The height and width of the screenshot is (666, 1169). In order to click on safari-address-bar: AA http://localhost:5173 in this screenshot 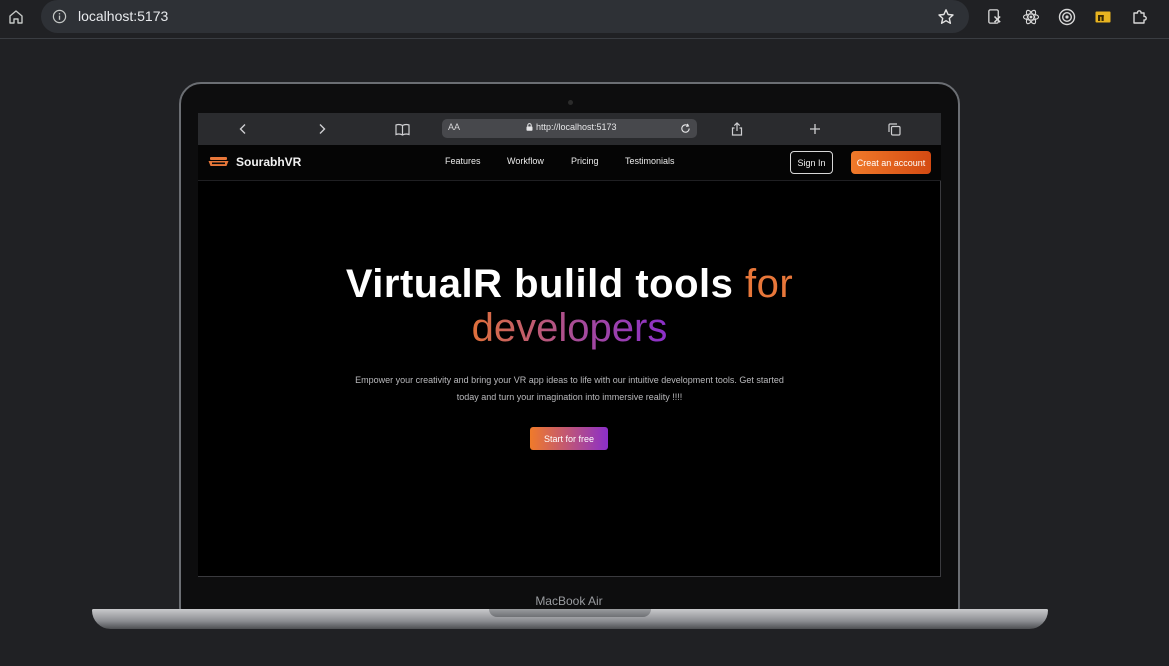, I will do `click(569, 128)`.